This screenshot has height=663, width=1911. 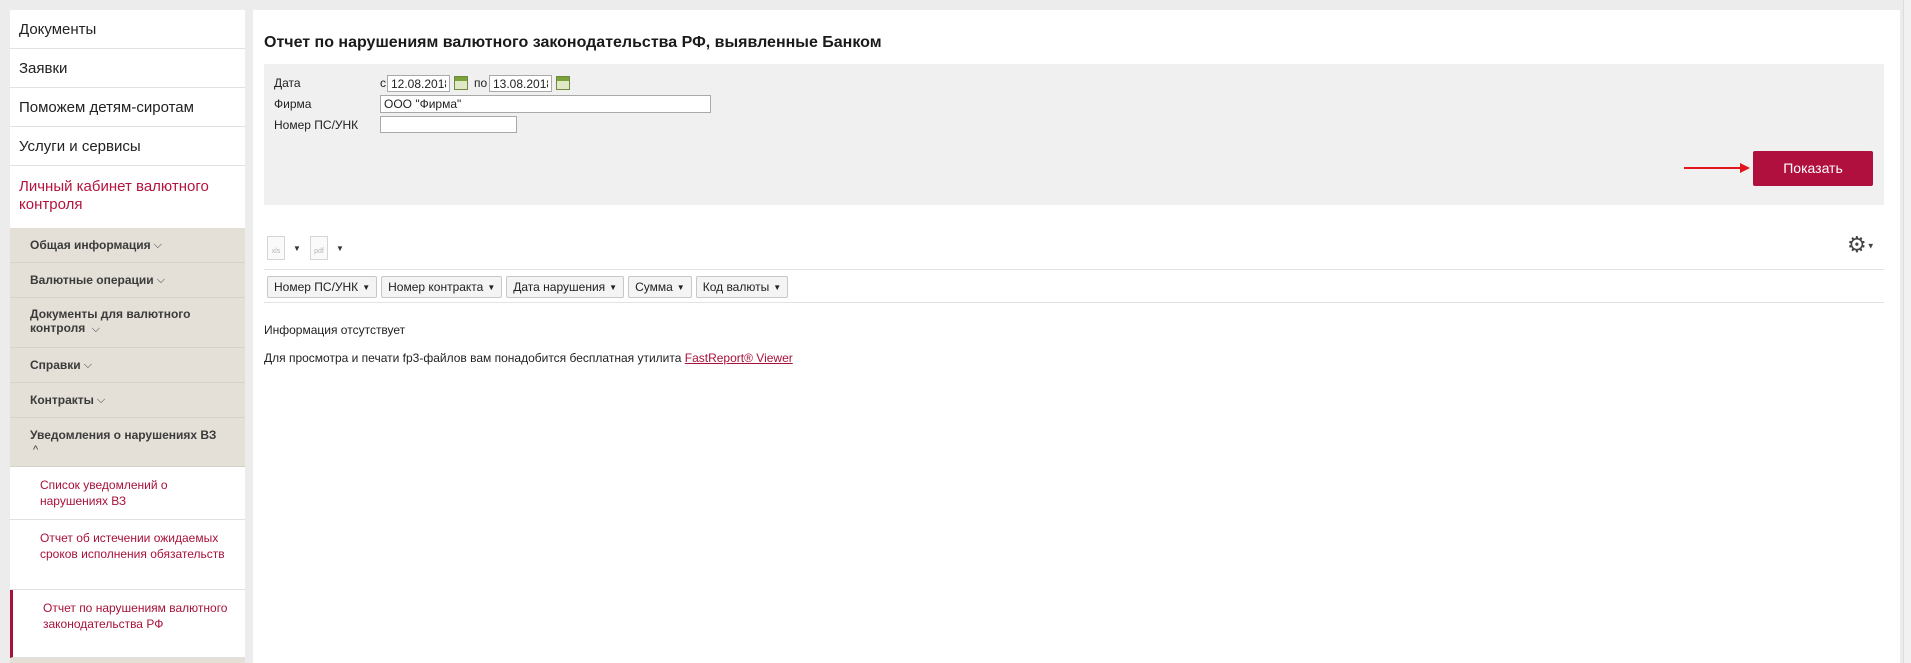 What do you see at coordinates (127, 400) in the screenshot?
I see `section-contracts: Контракты ⌵` at bounding box center [127, 400].